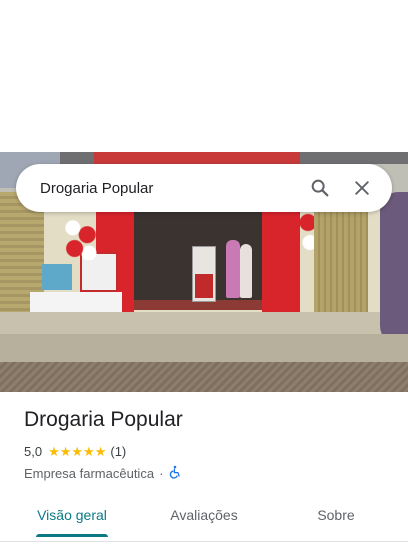  I want to click on wheelchair-icon, so click(175, 473).